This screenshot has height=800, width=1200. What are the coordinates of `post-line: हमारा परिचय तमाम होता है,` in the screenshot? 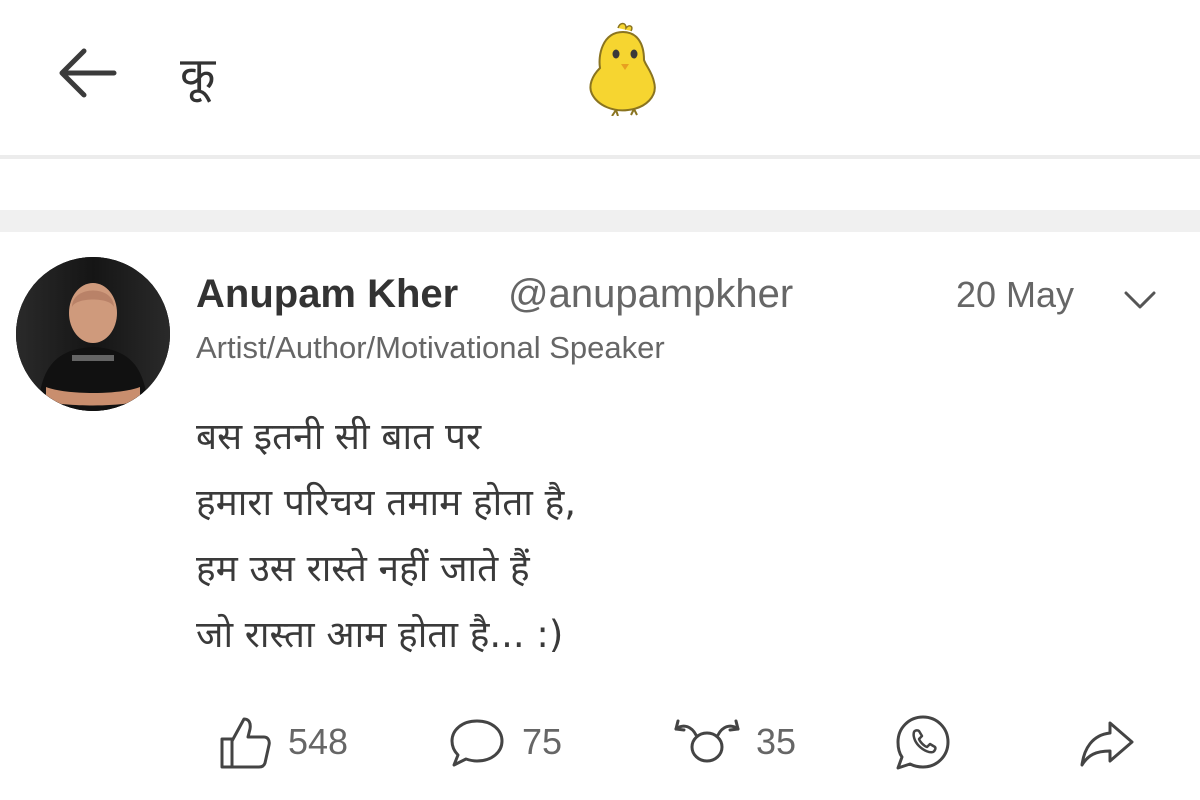 It's located at (386, 502).